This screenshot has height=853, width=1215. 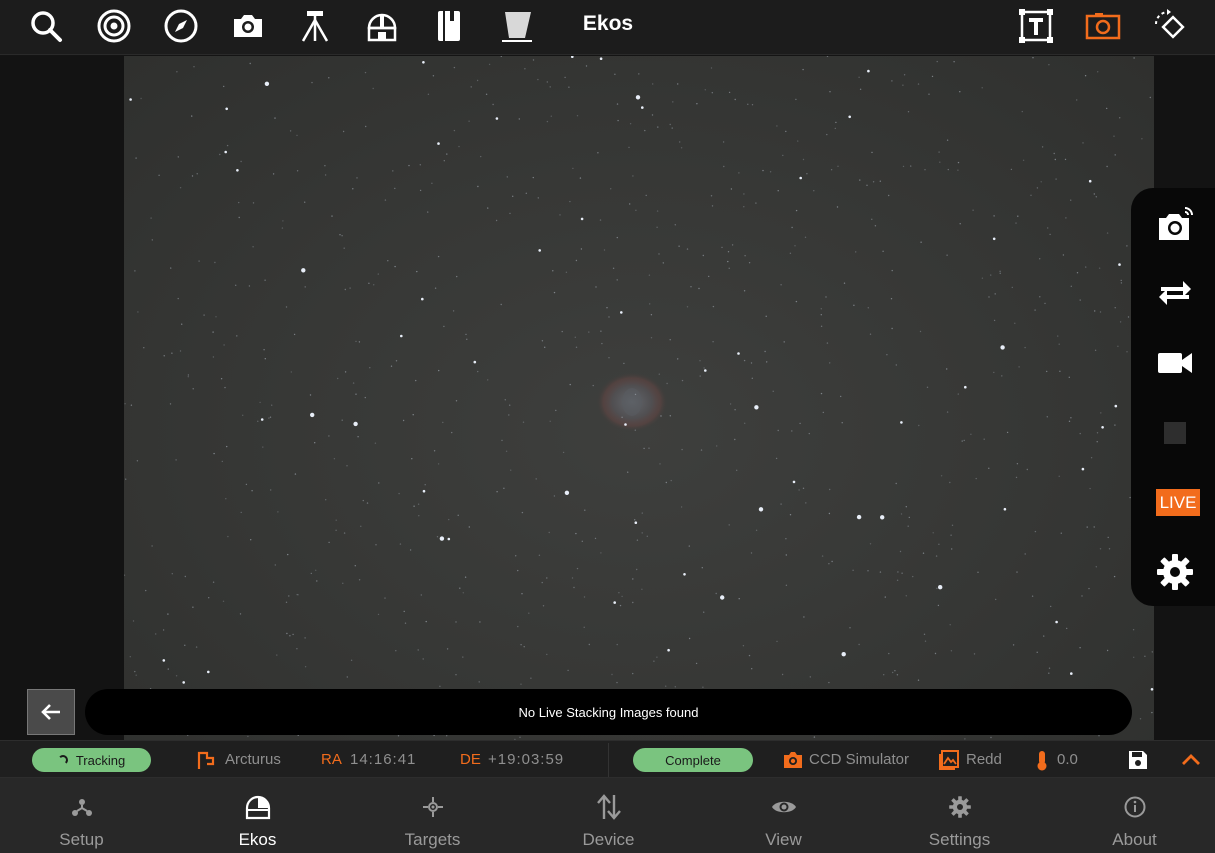 What do you see at coordinates (1170, 26) in the screenshot?
I see `rotate-shape-icon` at bounding box center [1170, 26].